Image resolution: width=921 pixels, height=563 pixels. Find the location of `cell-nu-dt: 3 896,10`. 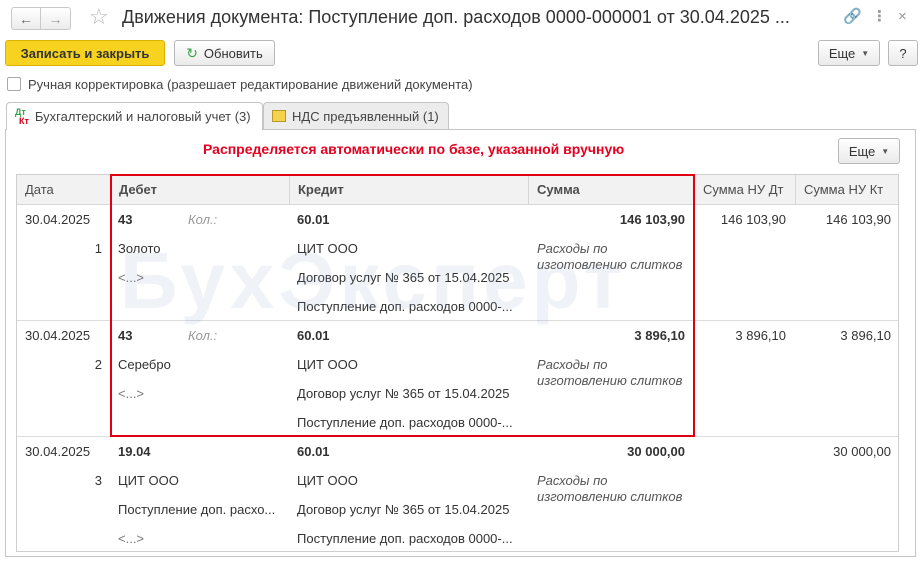

cell-nu-dt: 3 896,10 is located at coordinates (760, 335).